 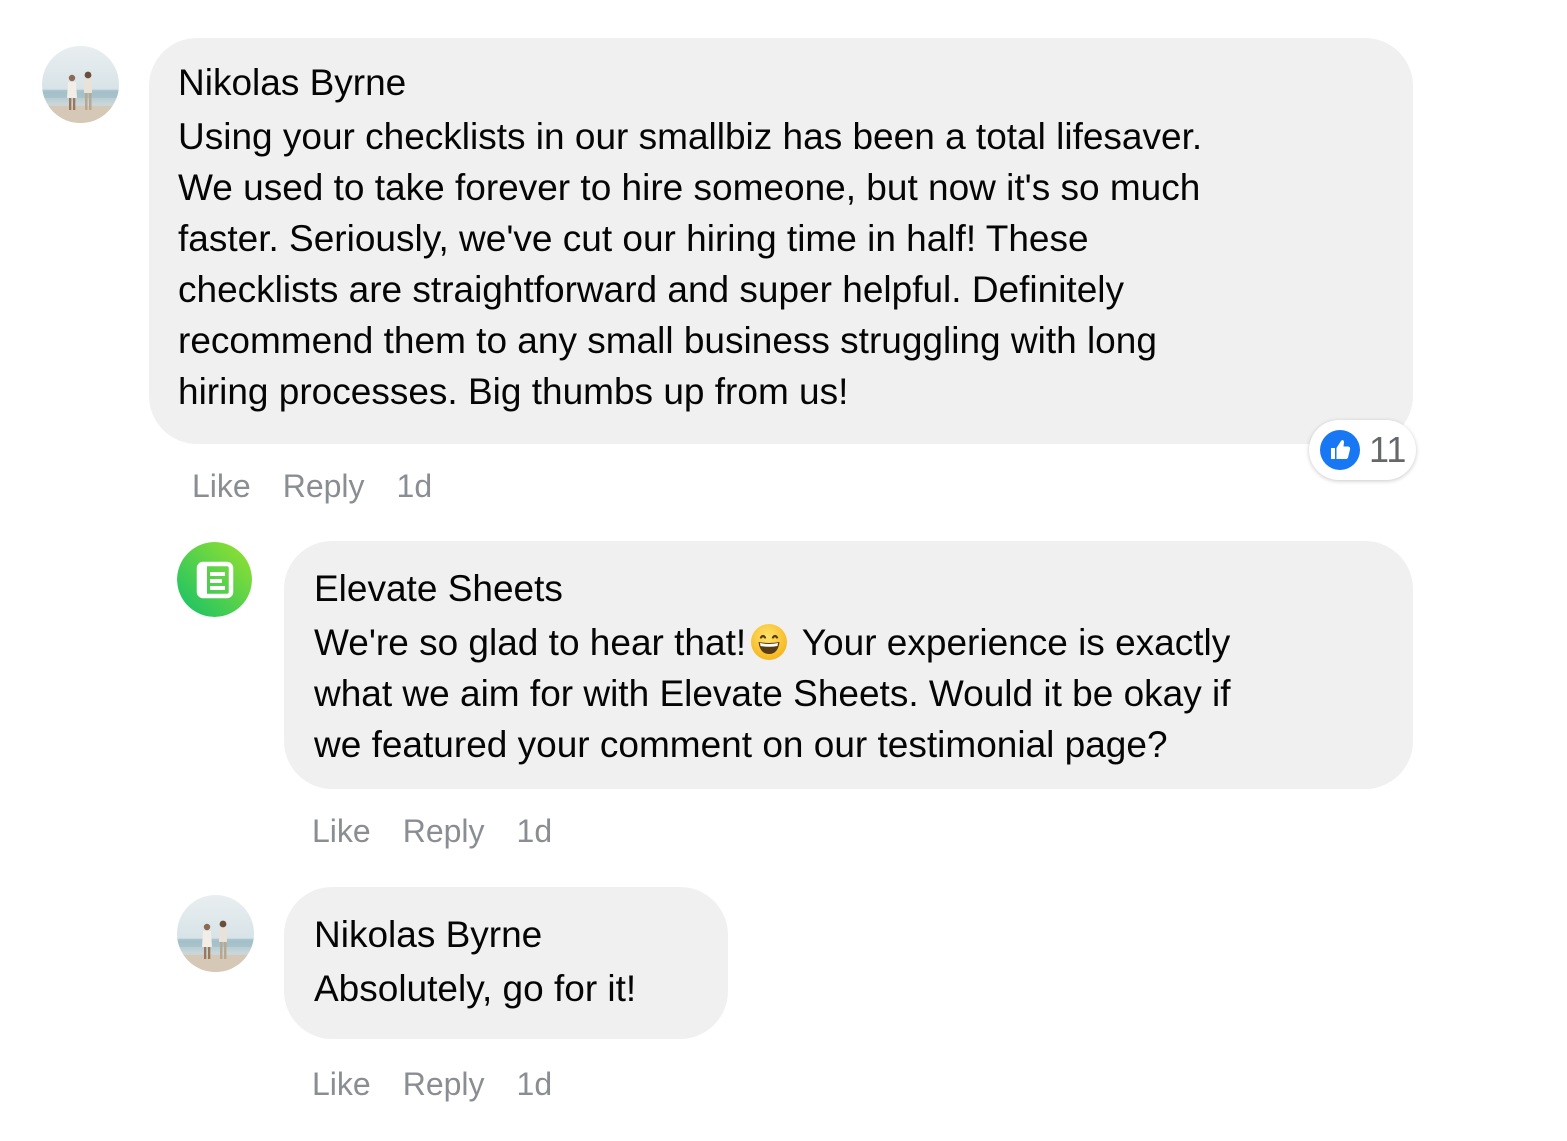 I want to click on comment-text: Absolutely, go for it!, so click(x=475, y=988).